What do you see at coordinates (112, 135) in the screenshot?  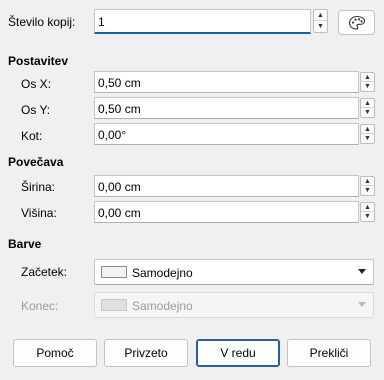 I see `angle-value: 0,00°` at bounding box center [112, 135].